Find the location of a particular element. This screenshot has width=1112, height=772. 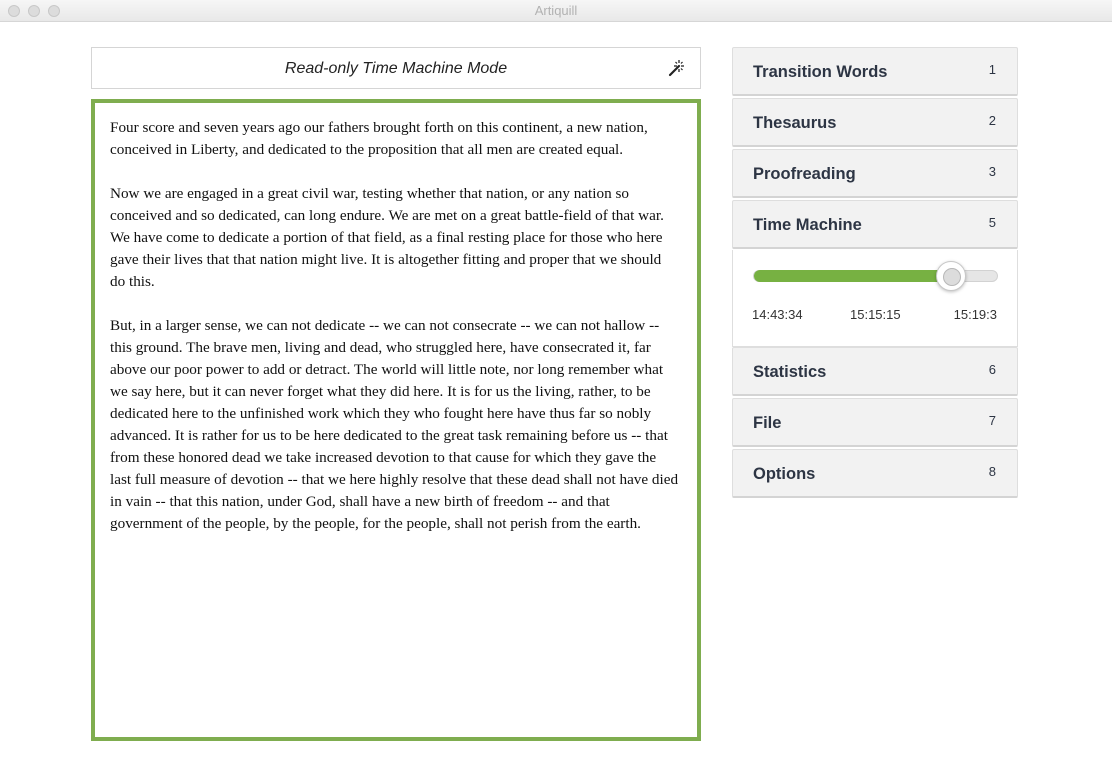

panel-label: File is located at coordinates (767, 423).